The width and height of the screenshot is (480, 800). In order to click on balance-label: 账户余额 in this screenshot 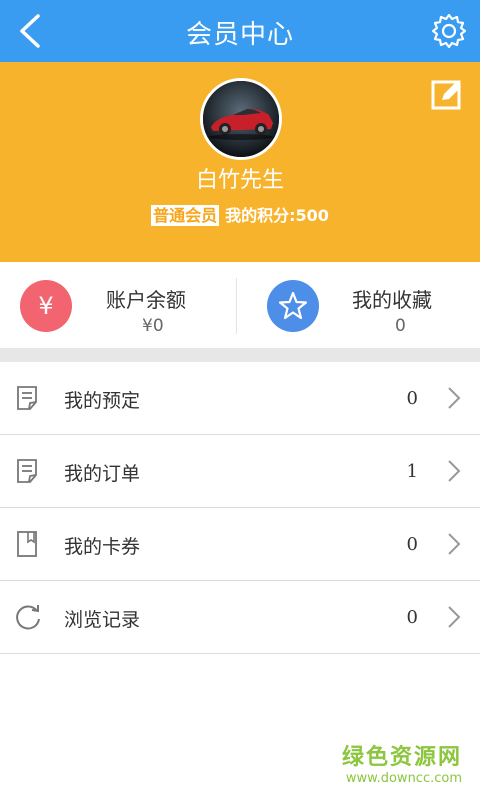, I will do `click(146, 300)`.